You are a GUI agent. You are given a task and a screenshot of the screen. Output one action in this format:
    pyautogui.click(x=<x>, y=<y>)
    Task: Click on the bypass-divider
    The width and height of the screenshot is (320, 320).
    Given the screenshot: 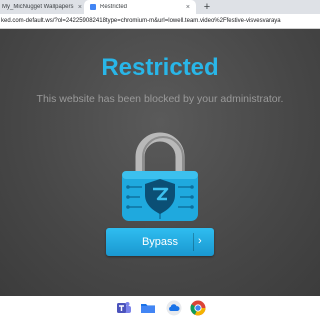 What is the action you would take?
    pyautogui.click(x=193, y=242)
    